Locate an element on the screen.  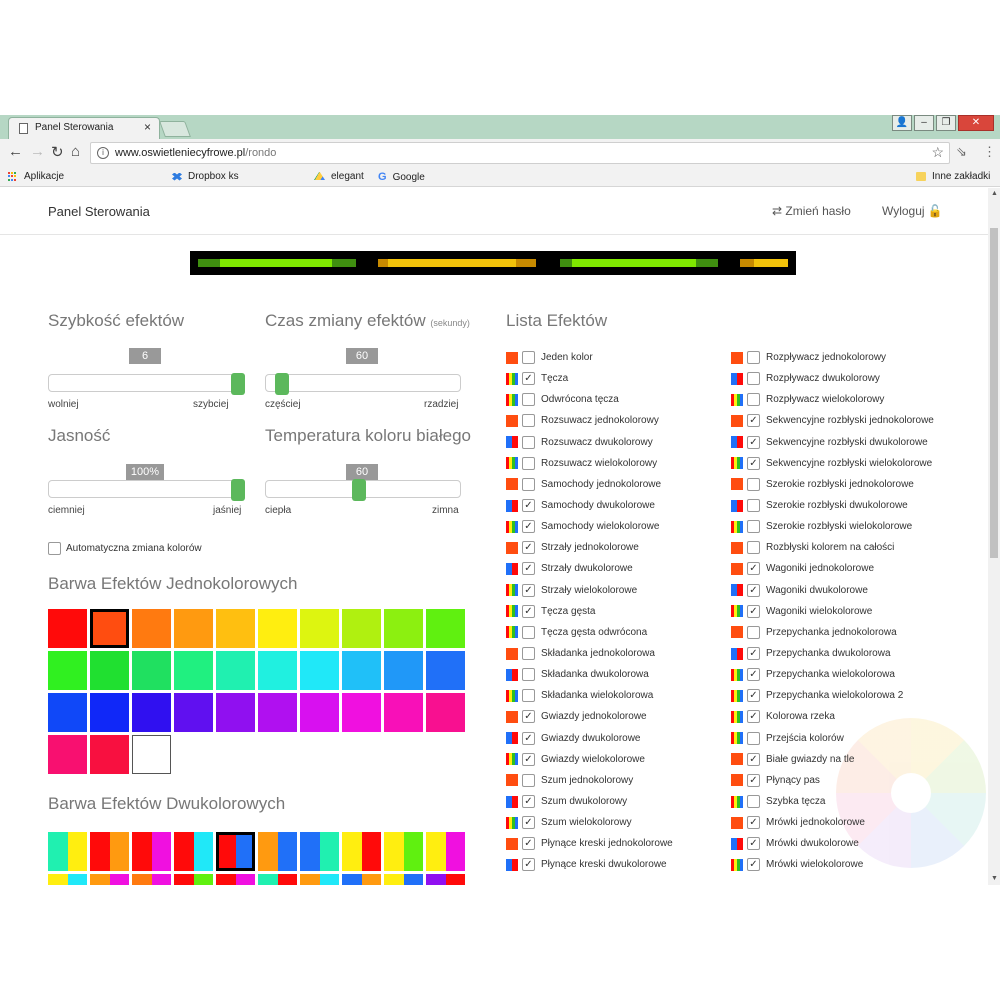
effect-row: Szum jednokolorowy is located at coordinates (589, 780).